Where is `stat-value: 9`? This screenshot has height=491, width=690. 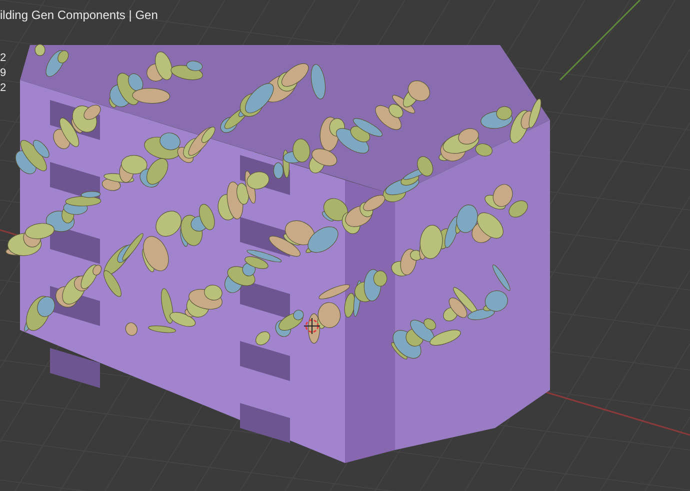 stat-value: 9 is located at coordinates (3, 73).